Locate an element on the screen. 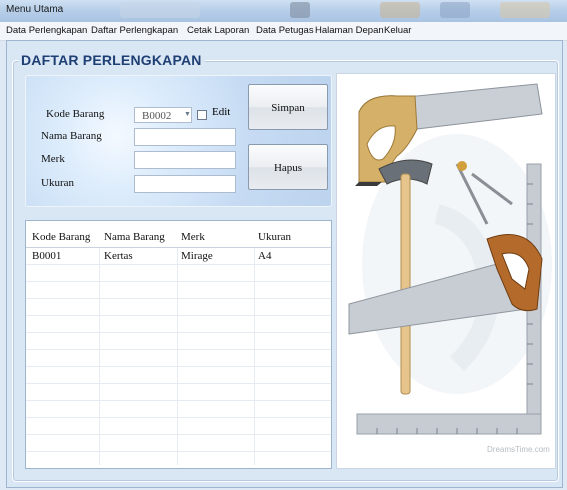 The width and height of the screenshot is (567, 490). menu-item-keluar: Keluar is located at coordinates (397, 30).